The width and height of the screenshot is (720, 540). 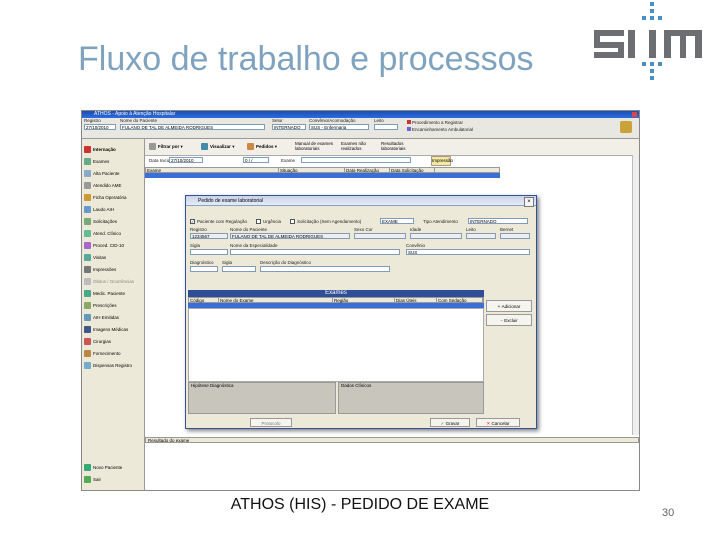 I want to click on dlg-sexo-field, so click(x=380, y=236).